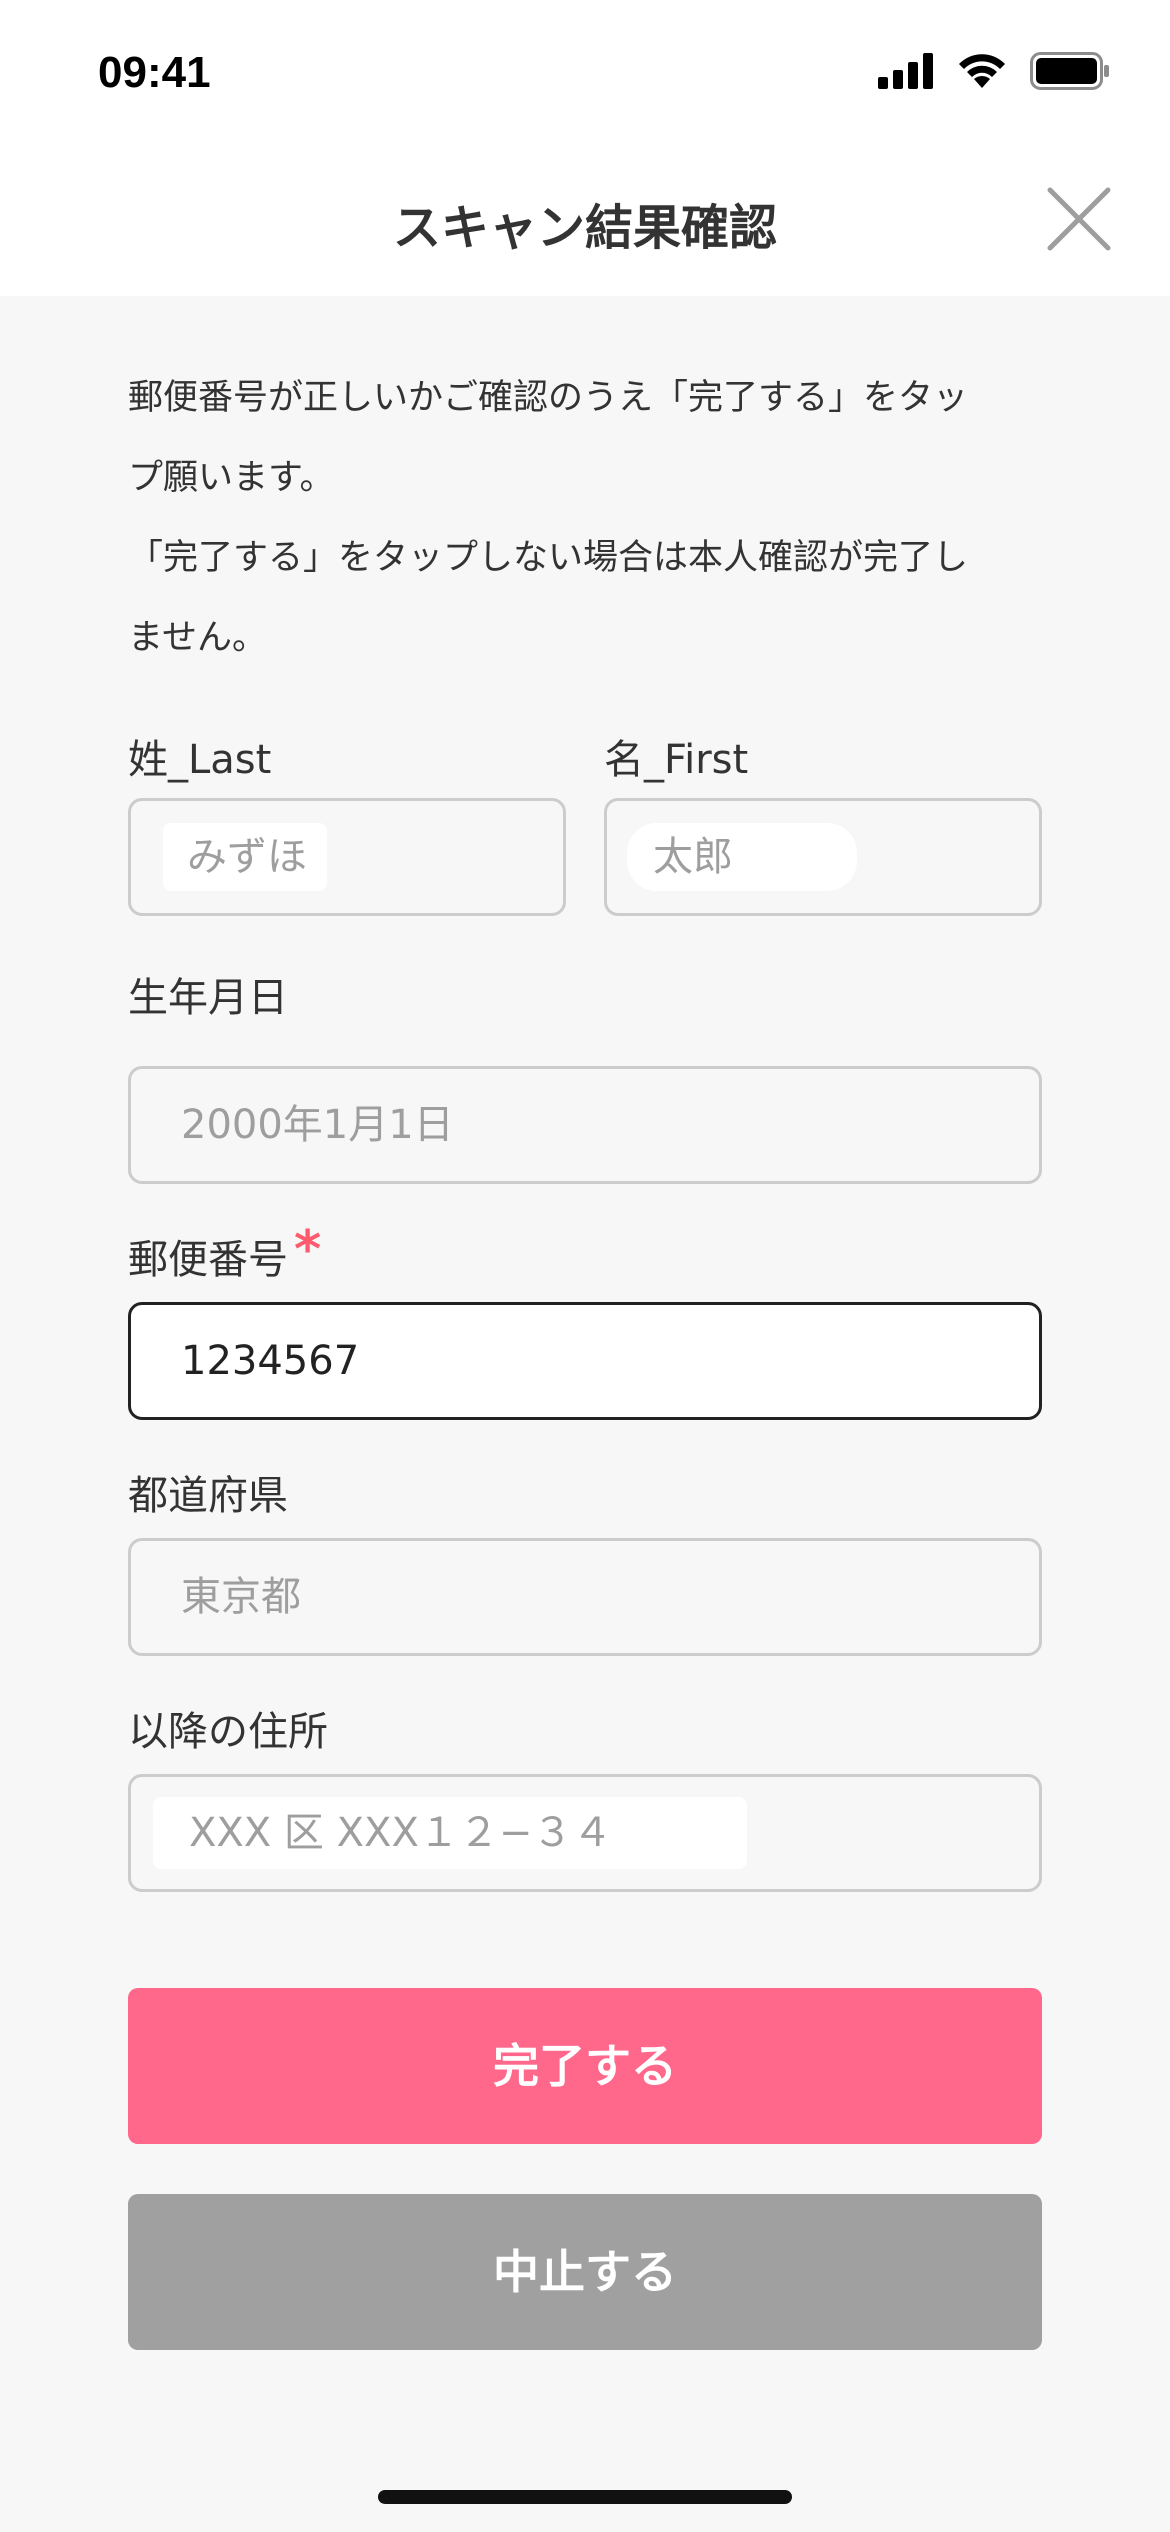 This screenshot has height=2532, width=1170. I want to click on first-name-value: 太郎, so click(693, 857).